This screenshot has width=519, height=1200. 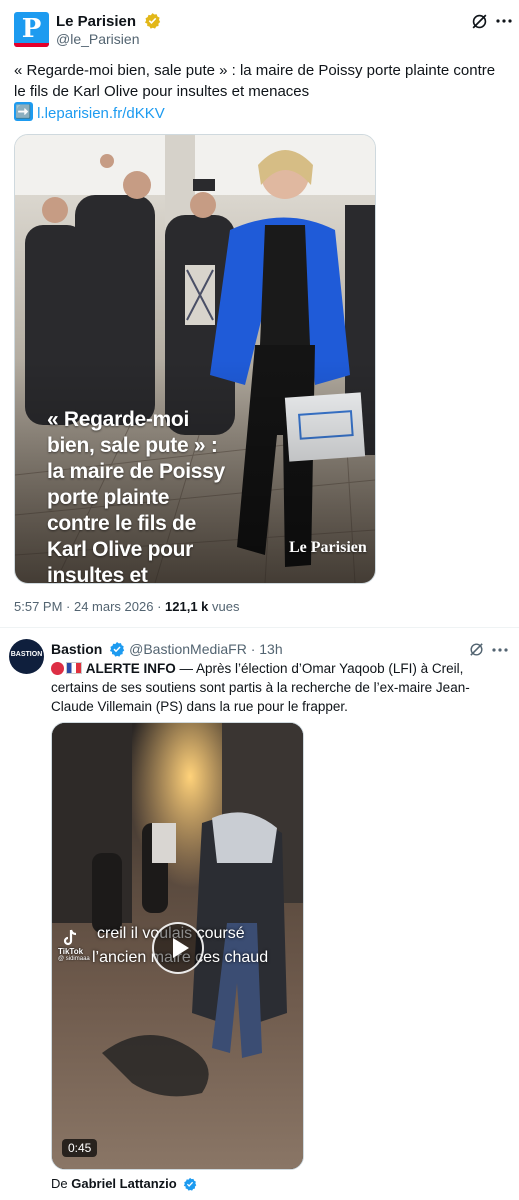 What do you see at coordinates (267, 649) in the screenshot?
I see `tweet-time: · 13h` at bounding box center [267, 649].